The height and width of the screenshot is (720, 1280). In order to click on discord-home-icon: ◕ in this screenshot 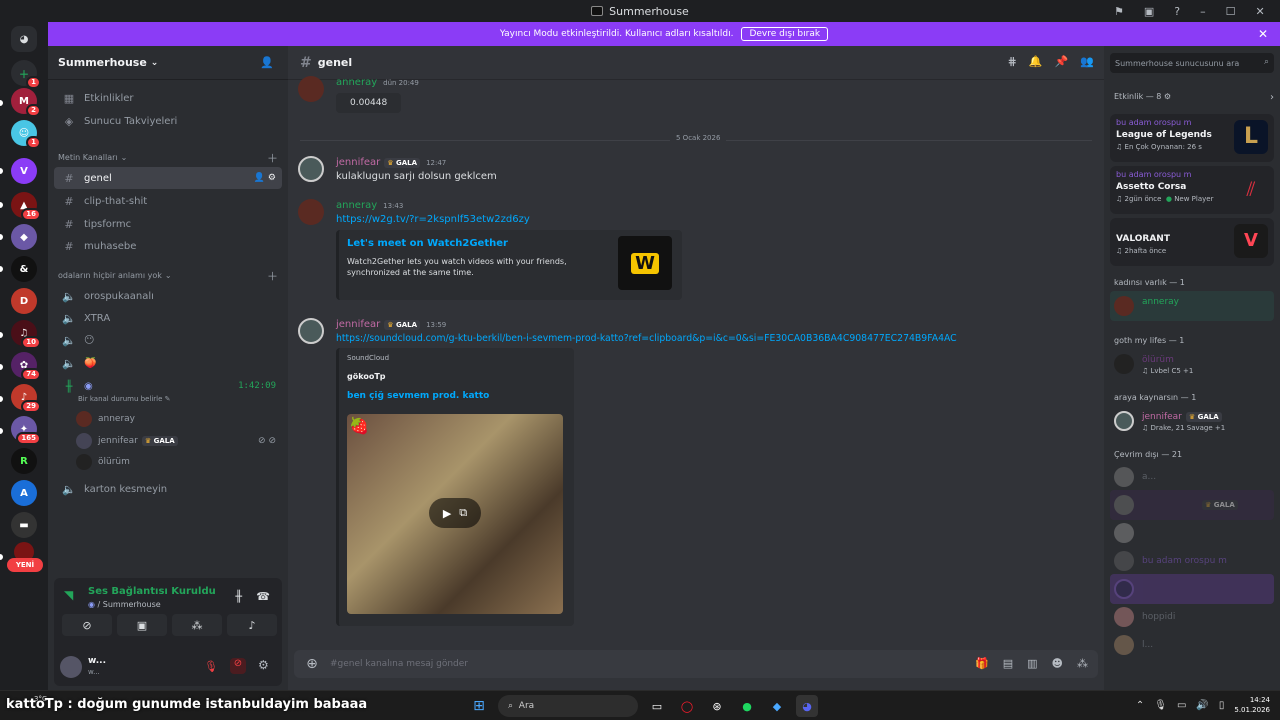, I will do `click(24, 39)`.